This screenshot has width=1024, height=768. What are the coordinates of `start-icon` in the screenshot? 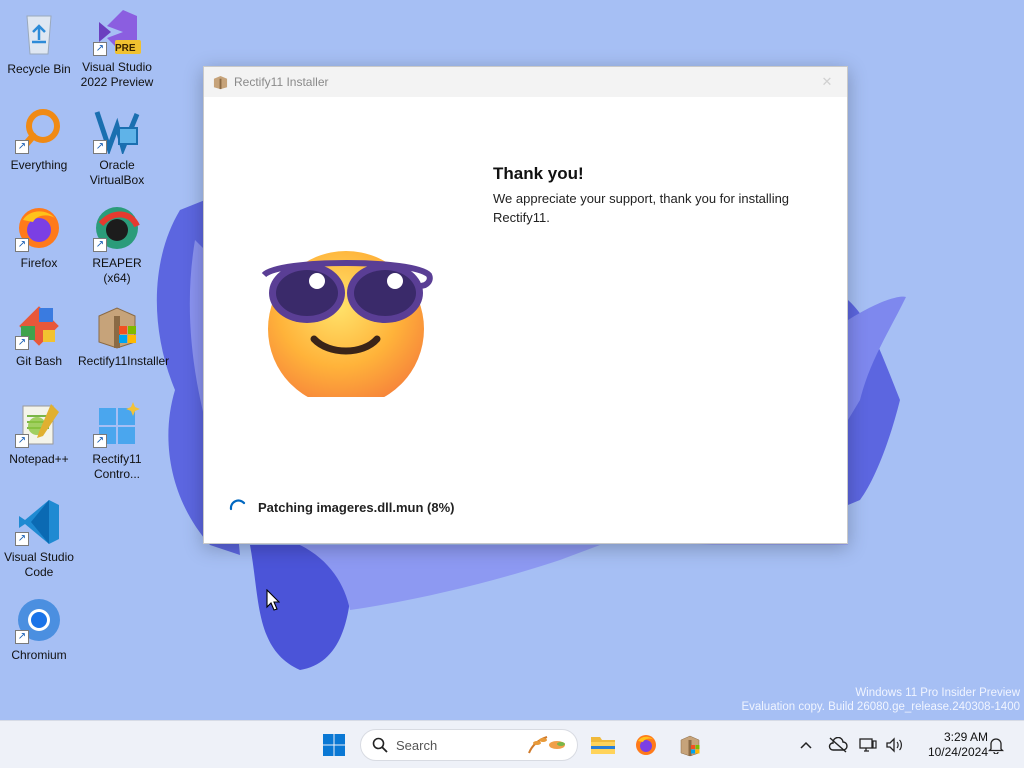 It's located at (334, 745).